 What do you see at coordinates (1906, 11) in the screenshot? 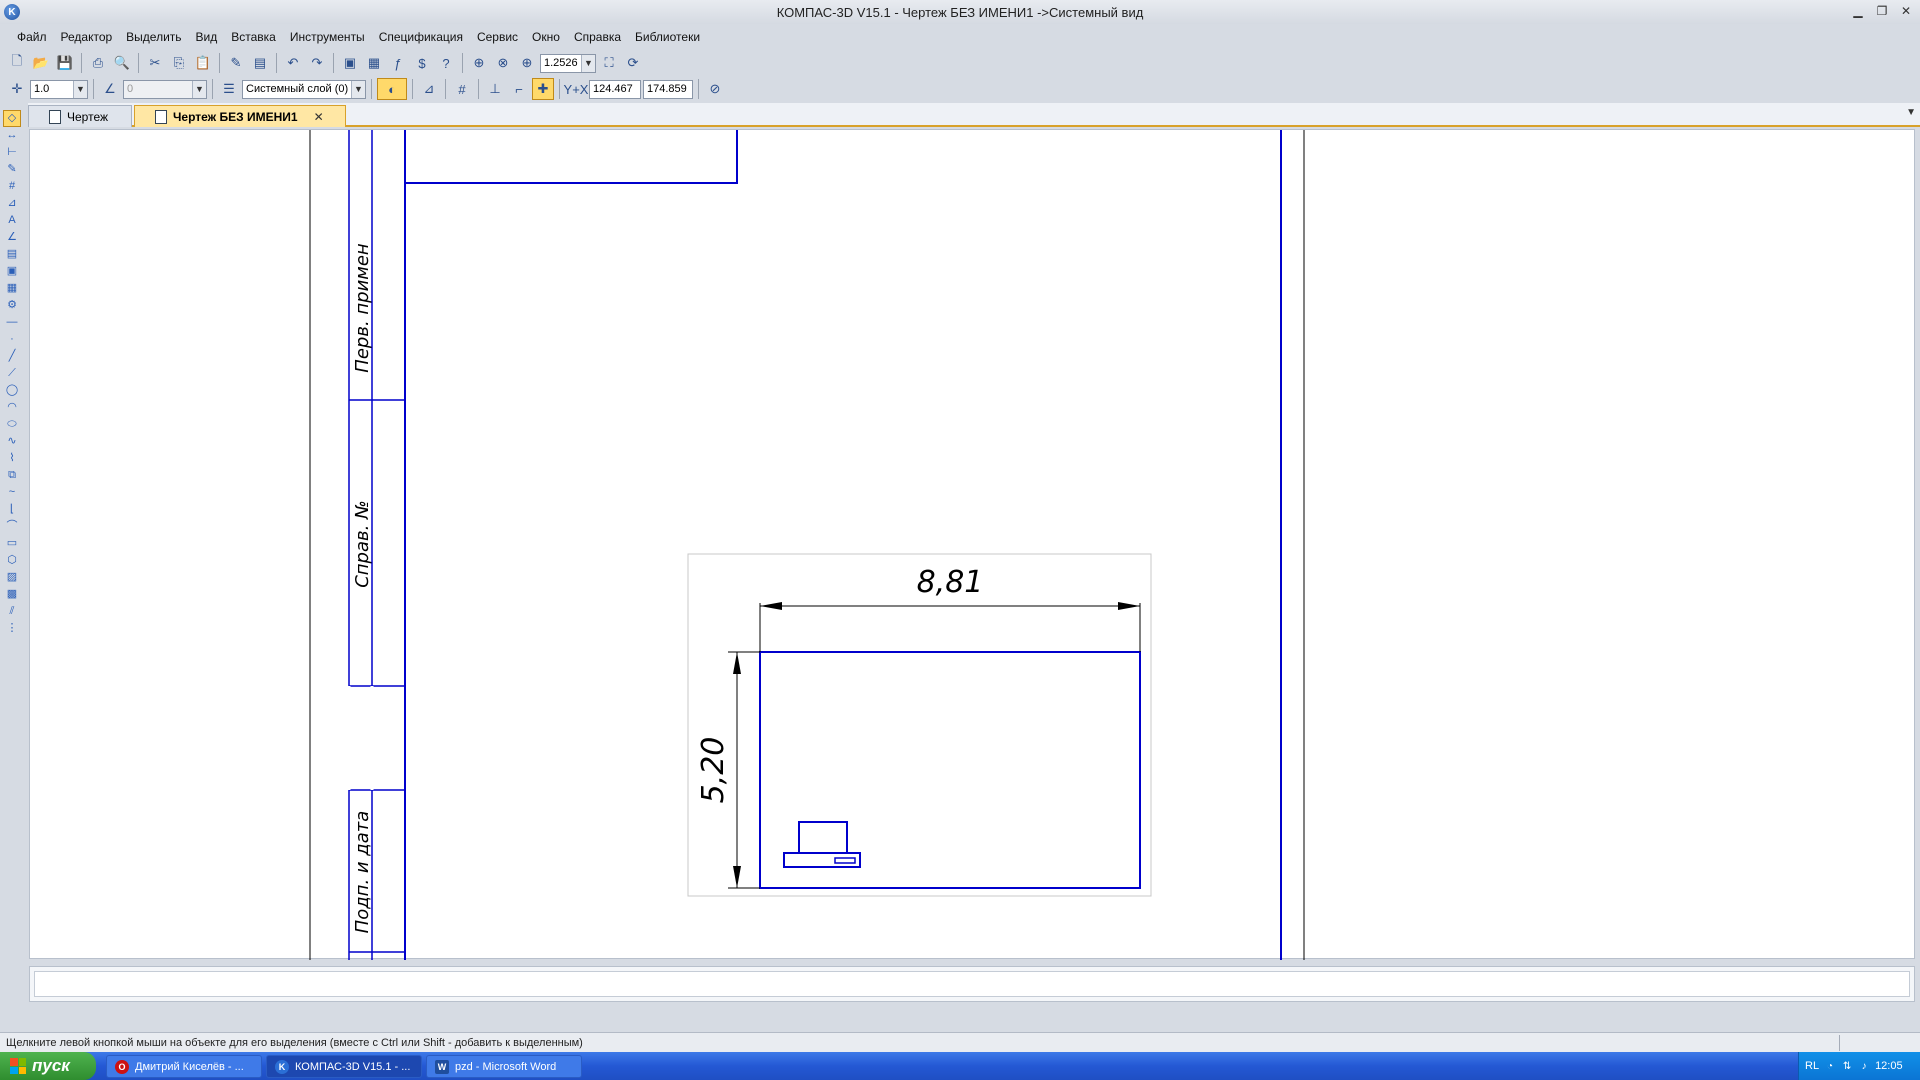
I see `close-button: ✕` at bounding box center [1906, 11].